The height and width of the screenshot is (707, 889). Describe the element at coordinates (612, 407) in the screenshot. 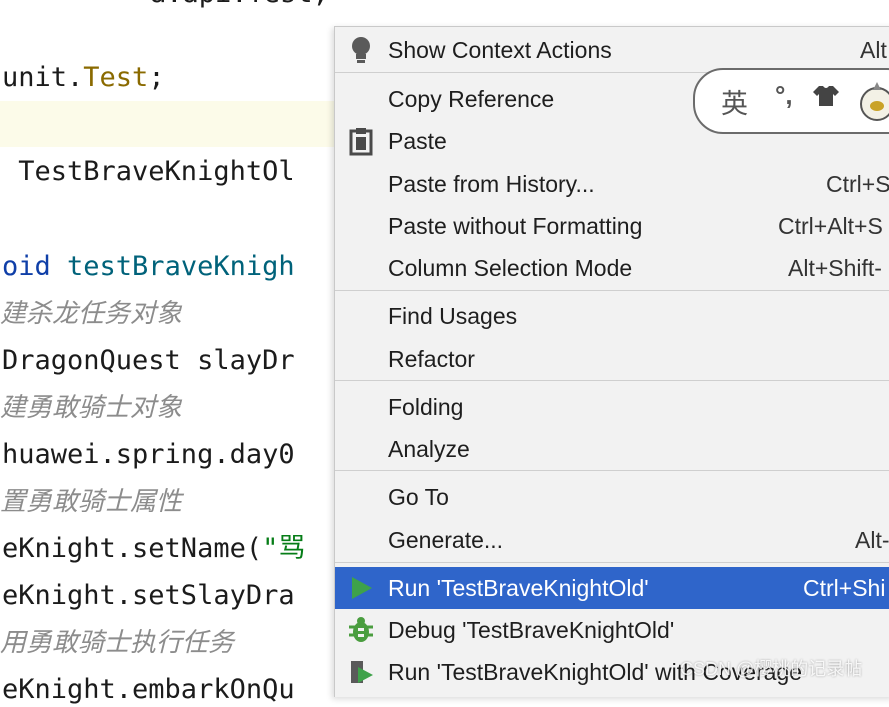

I see `menu-item-folding: Folding` at that location.